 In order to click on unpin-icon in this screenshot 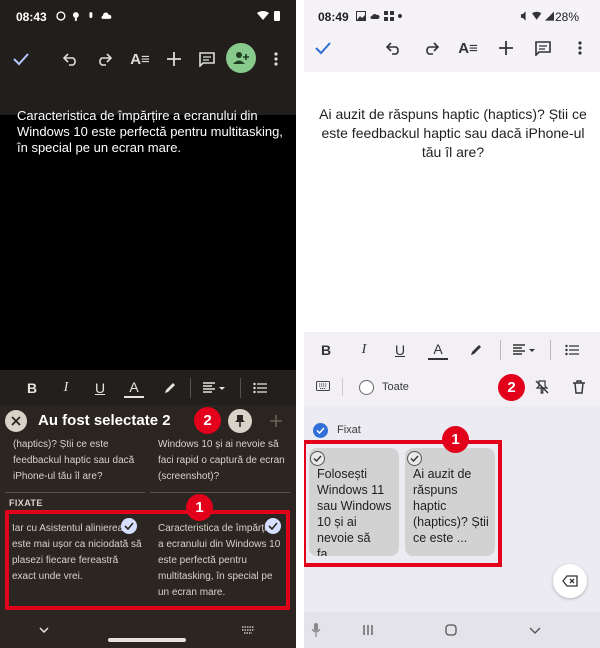, I will do `click(542, 387)`.